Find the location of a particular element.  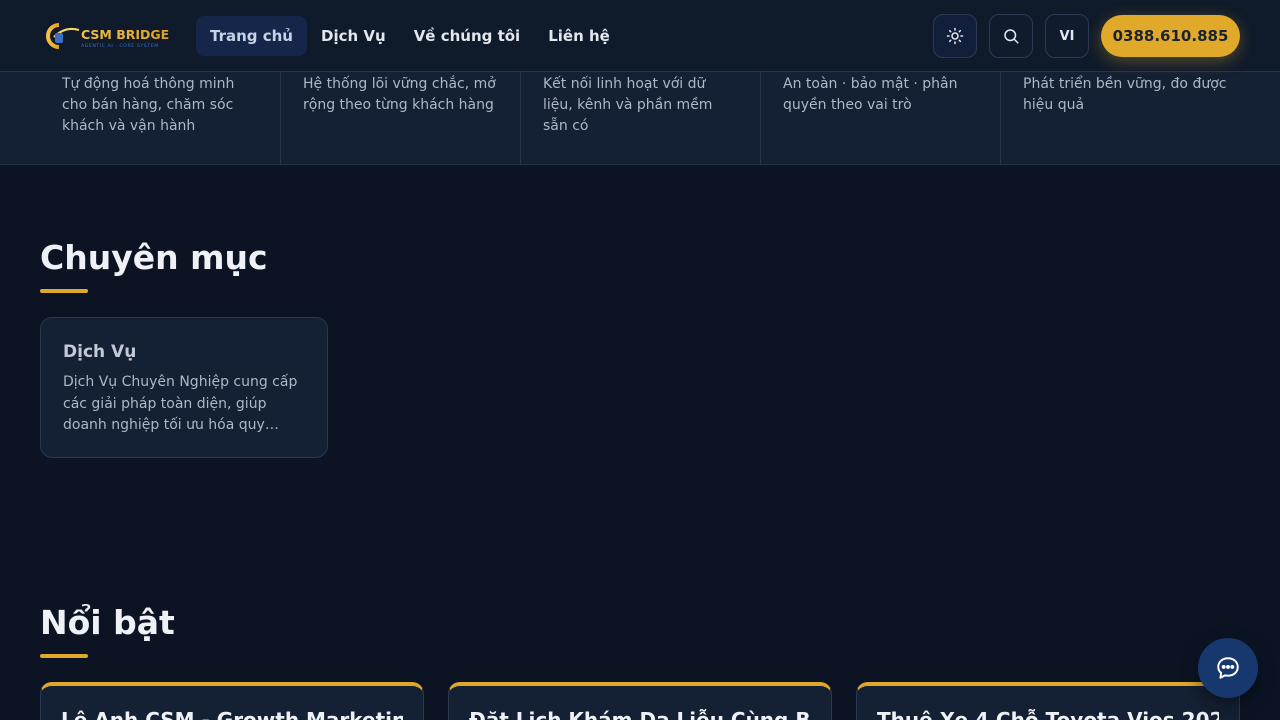

chat-bubble-icon is located at coordinates (1228, 668).